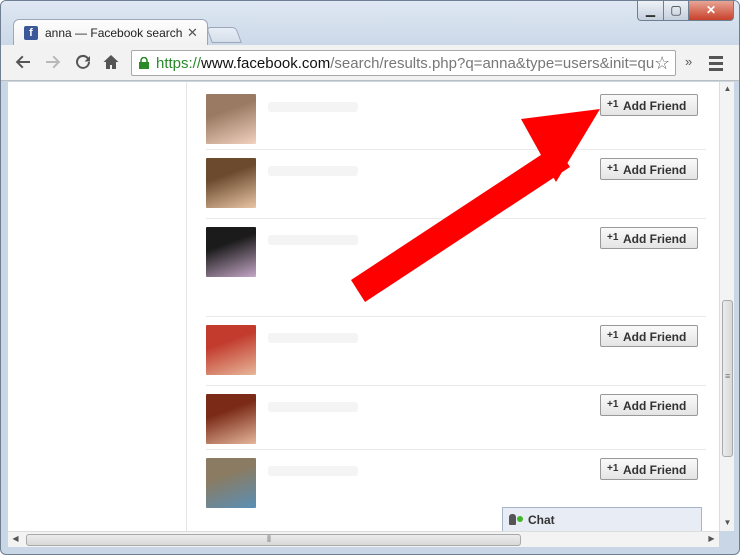 This screenshot has height=555, width=740. What do you see at coordinates (727, 88) in the screenshot?
I see `scroll-up-arrow-icon: ▲` at bounding box center [727, 88].